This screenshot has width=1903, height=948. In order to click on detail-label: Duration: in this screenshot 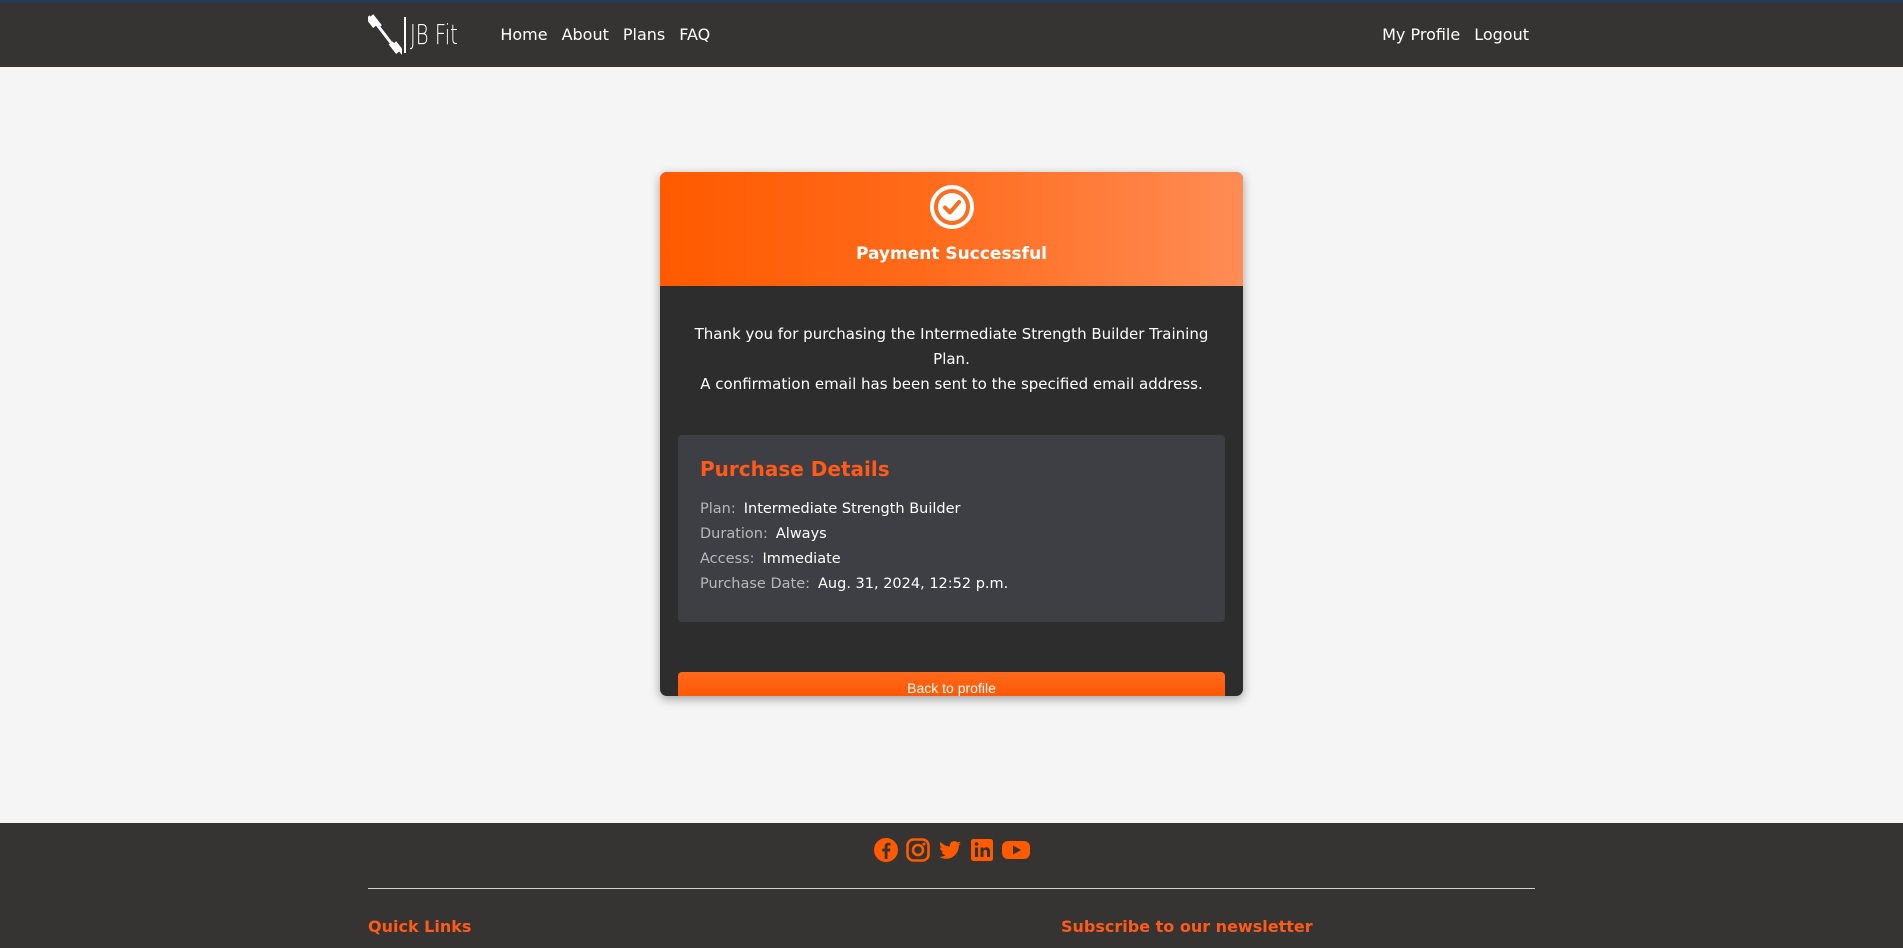, I will do `click(734, 534)`.